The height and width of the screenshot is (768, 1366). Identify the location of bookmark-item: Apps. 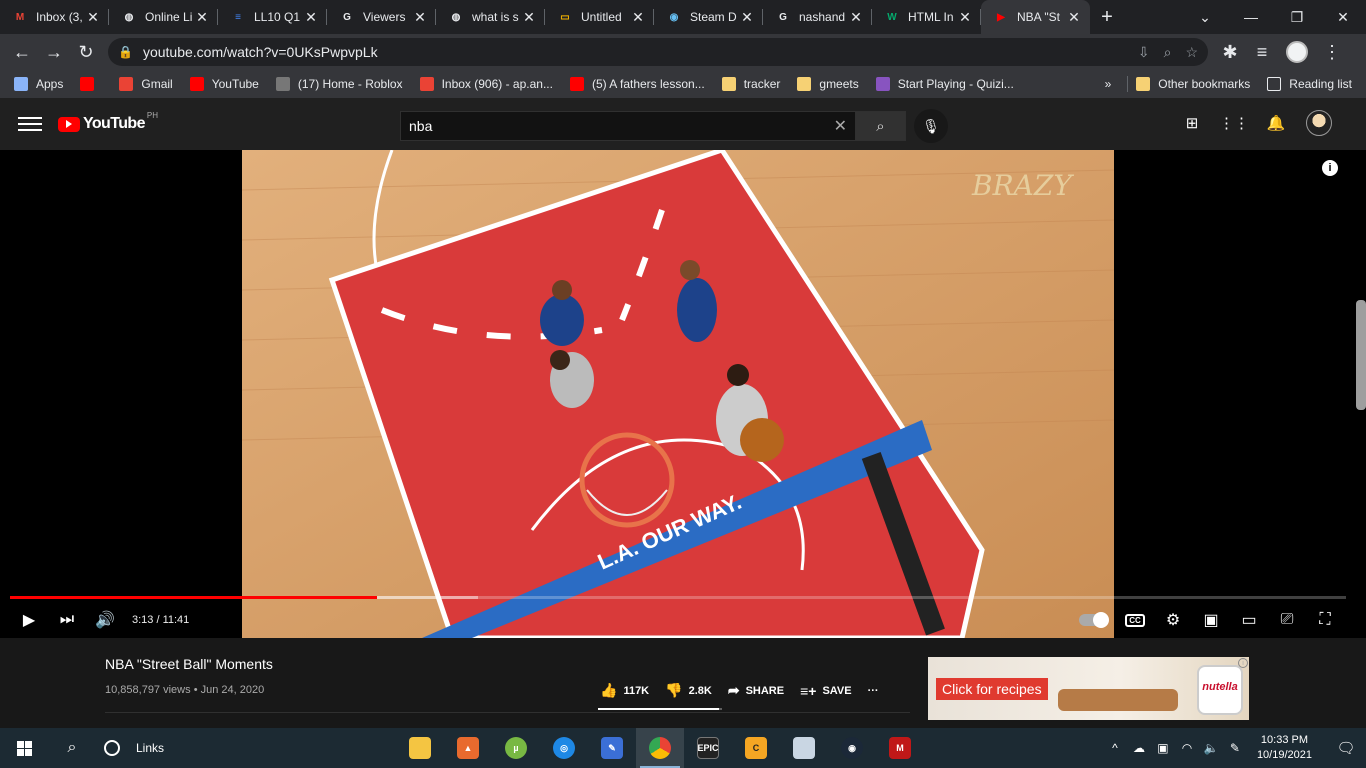
(38, 84).